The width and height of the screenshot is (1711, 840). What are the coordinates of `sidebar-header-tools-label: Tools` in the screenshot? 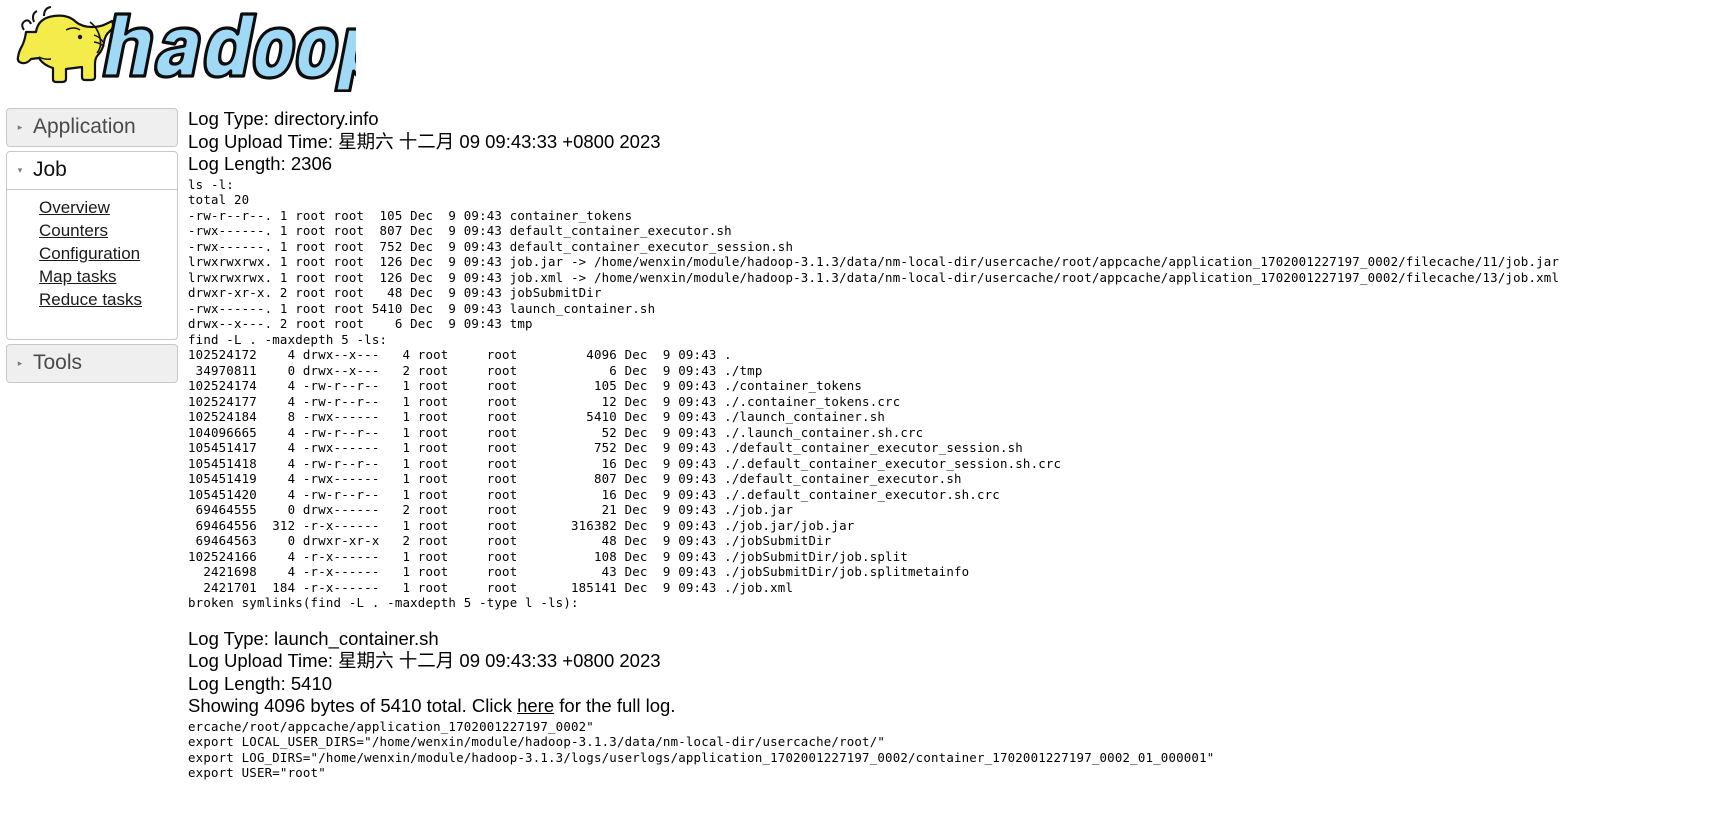 It's located at (58, 362).